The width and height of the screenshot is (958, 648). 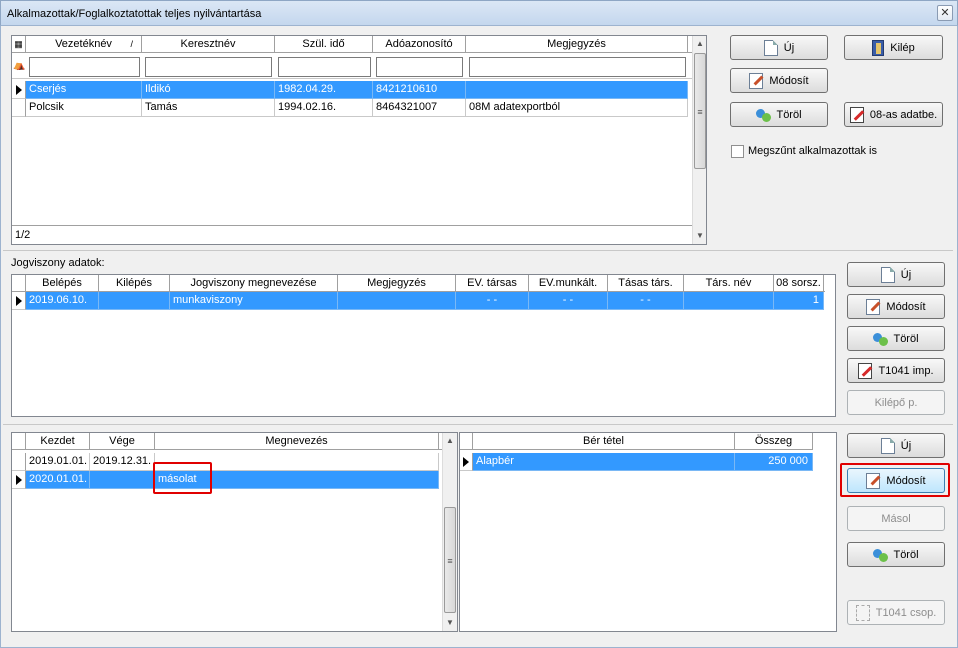 I want to click on table-row: Alapbér 250 000, so click(x=636, y=462).